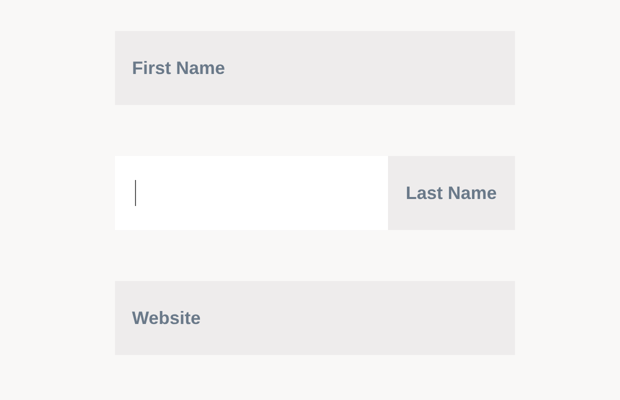 This screenshot has width=620, height=400. I want to click on field-label: Website, so click(166, 318).